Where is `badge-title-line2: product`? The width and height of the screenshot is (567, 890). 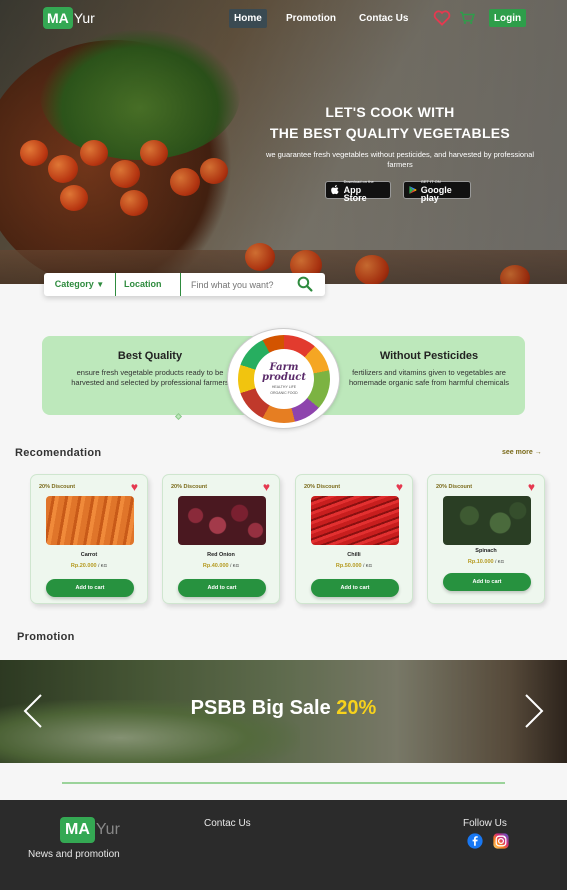 badge-title-line2: product is located at coordinates (284, 377).